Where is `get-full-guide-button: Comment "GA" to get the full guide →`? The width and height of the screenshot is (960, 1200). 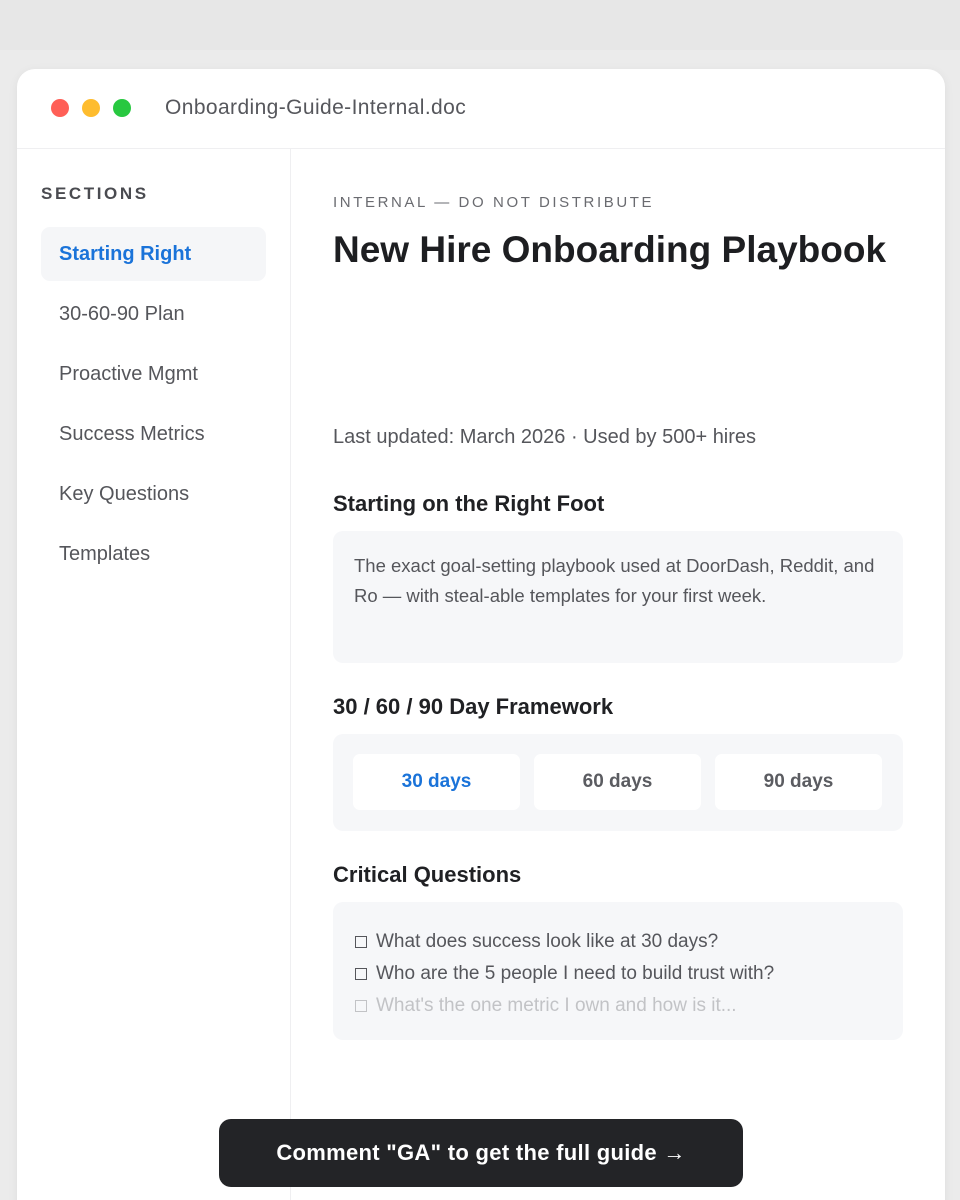
get-full-guide-button: Comment "GA" to get the full guide → is located at coordinates (481, 1153).